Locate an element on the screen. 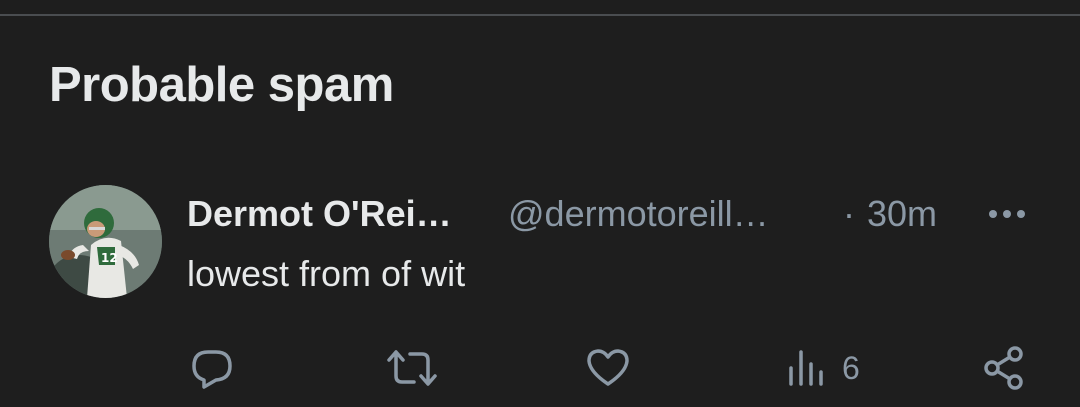 This screenshot has height=407, width=1080. more-options-button is located at coordinates (1007, 214).